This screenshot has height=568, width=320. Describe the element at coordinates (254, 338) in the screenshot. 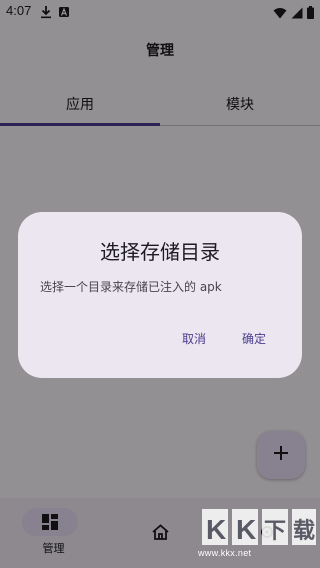

I see `confirm-button: 确定` at that location.